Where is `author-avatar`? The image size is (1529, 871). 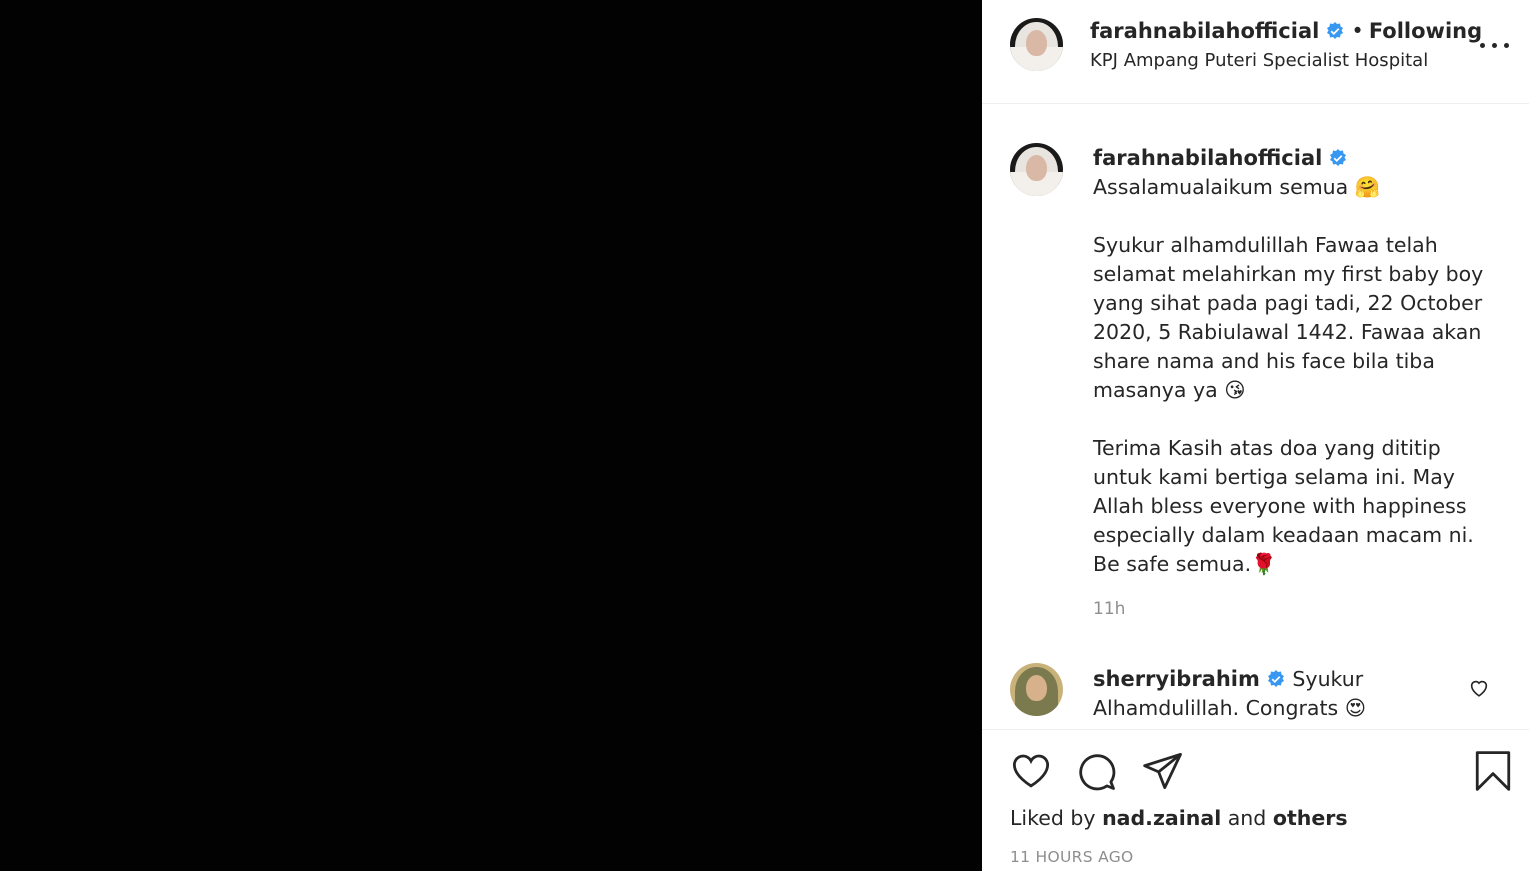 author-avatar is located at coordinates (1036, 44).